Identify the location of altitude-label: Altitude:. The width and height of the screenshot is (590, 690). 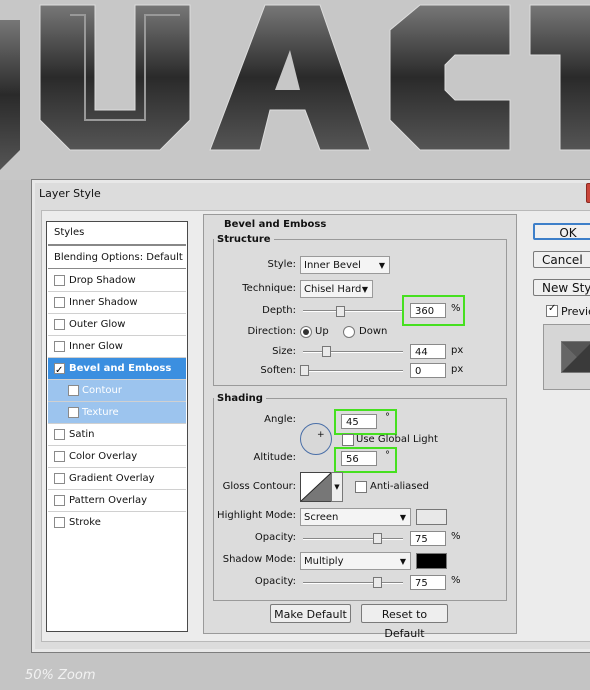
(274, 457).